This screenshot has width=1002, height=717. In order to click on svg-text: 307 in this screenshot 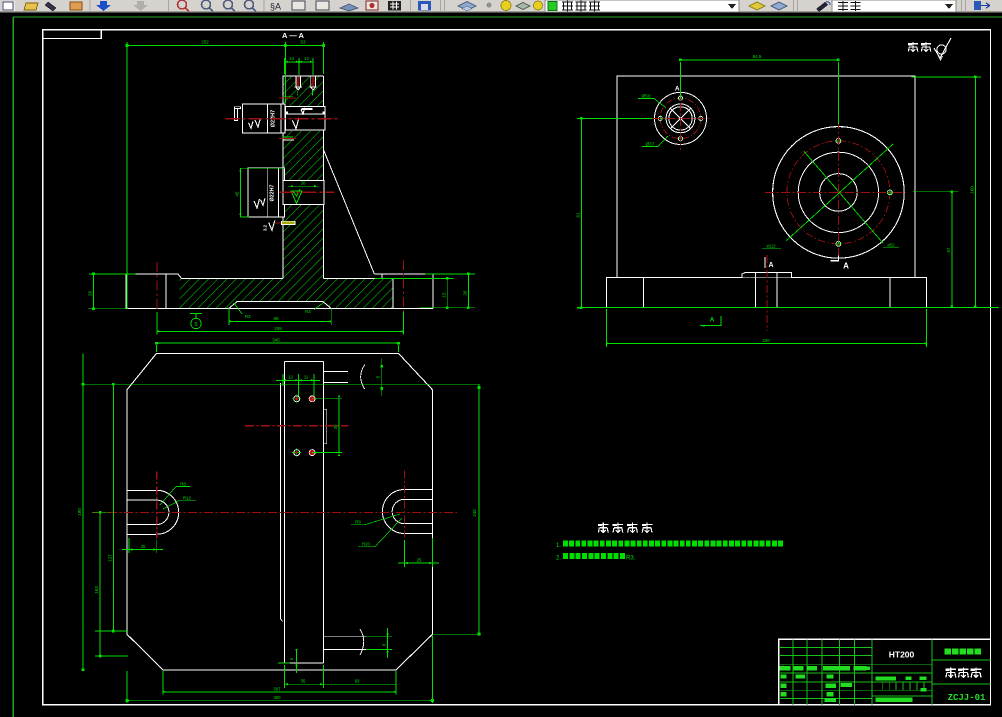, I will do `click(277, 688)`.